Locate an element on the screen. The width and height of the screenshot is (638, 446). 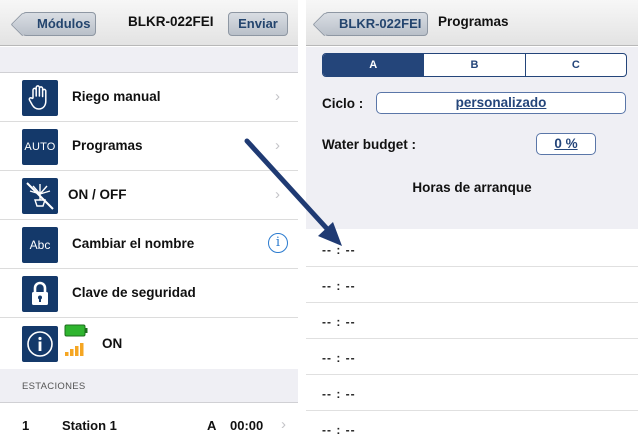
menu-label: Riego manual is located at coordinates (116, 96).